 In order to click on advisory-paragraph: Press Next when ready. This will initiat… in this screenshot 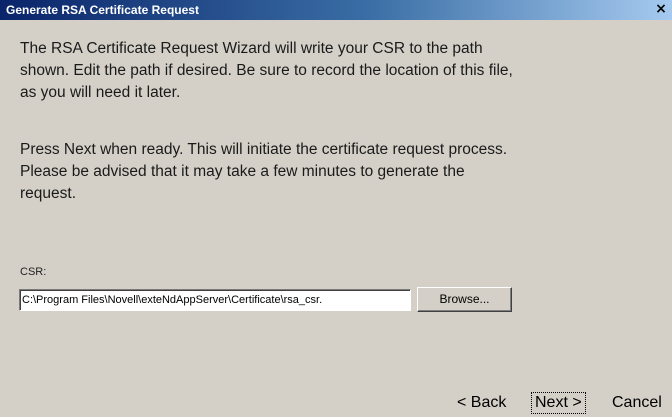, I will do `click(264, 171)`.